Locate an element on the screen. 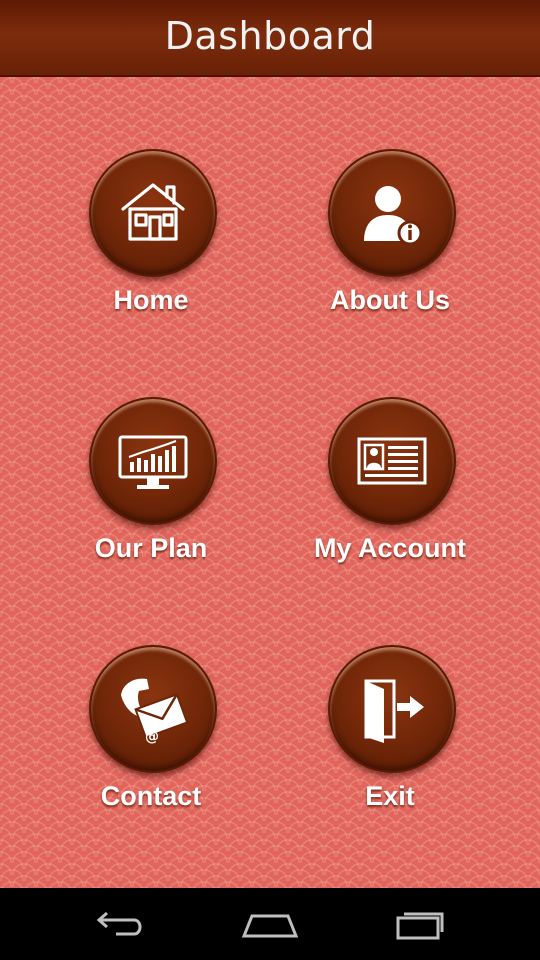  about-us-button is located at coordinates (392, 213).